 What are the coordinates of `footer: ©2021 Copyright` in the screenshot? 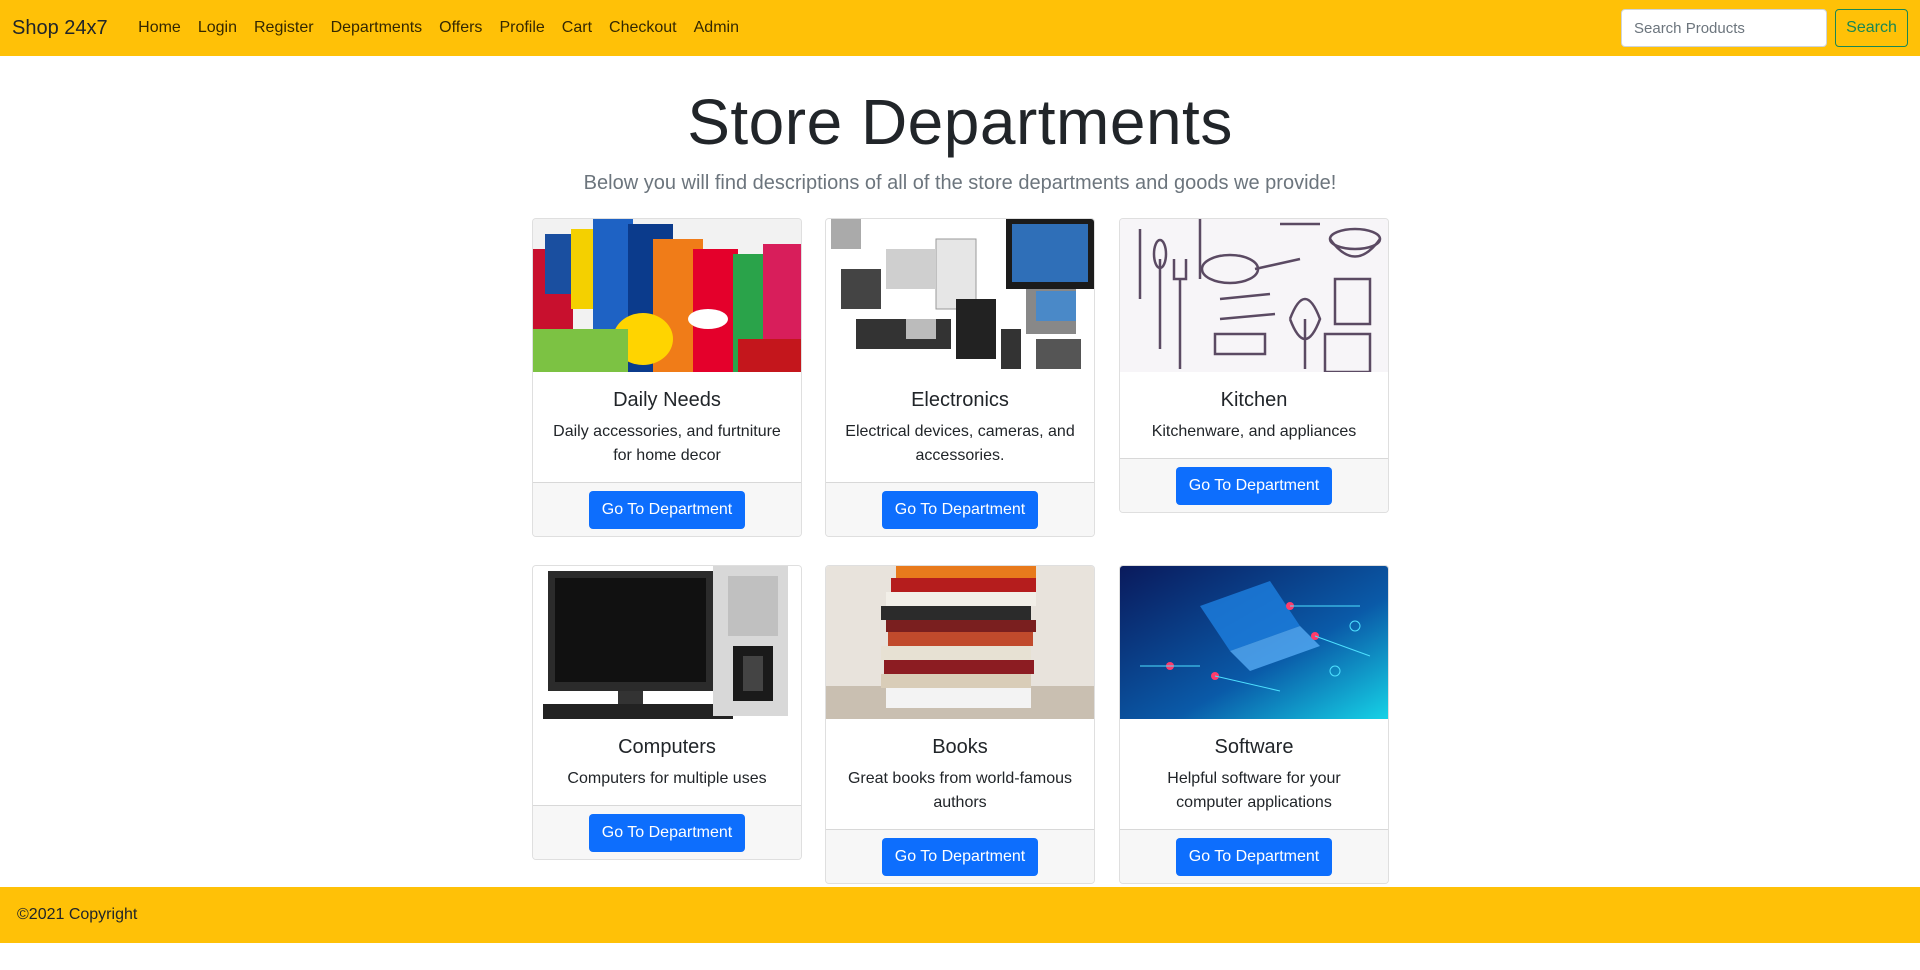 It's located at (960, 915).